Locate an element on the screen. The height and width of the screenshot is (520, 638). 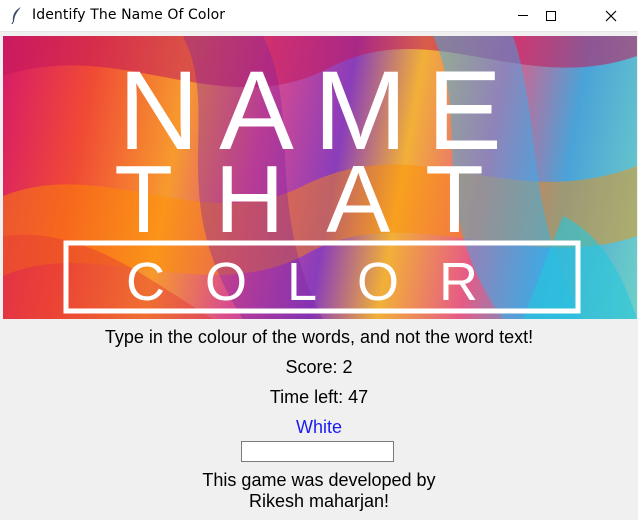
answer-input is located at coordinates (317, 451).